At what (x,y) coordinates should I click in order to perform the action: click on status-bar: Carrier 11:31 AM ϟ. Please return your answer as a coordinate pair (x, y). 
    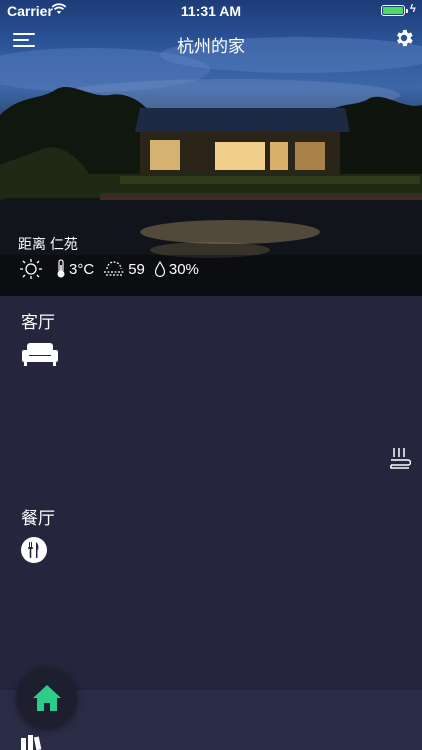
    Looking at the image, I should click on (211, 11).